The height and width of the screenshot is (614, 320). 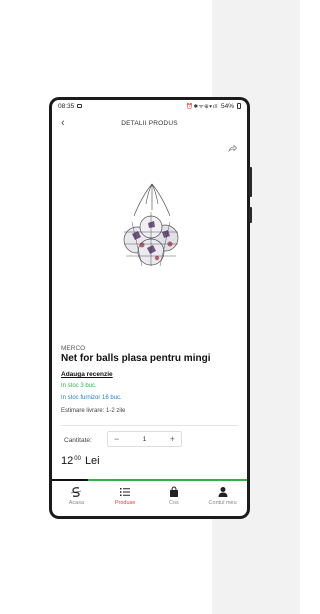 What do you see at coordinates (174, 499) in the screenshot?
I see `tab-cos: Cos` at bounding box center [174, 499].